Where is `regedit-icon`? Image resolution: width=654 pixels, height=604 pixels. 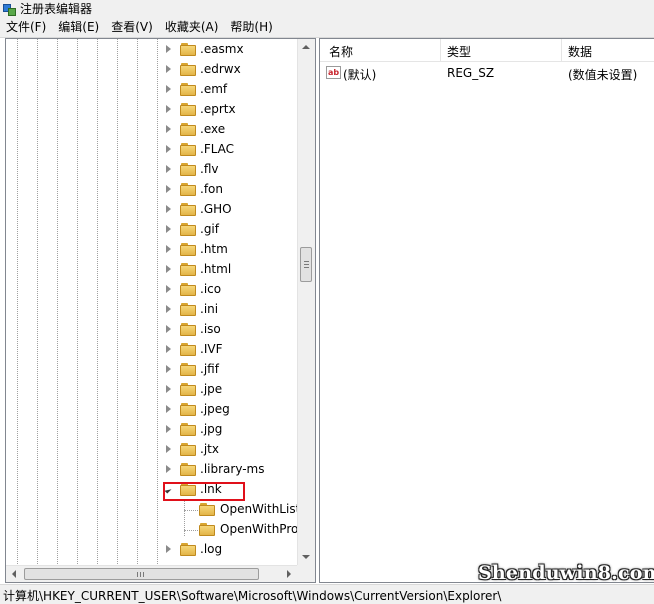 regedit-icon is located at coordinates (9, 9).